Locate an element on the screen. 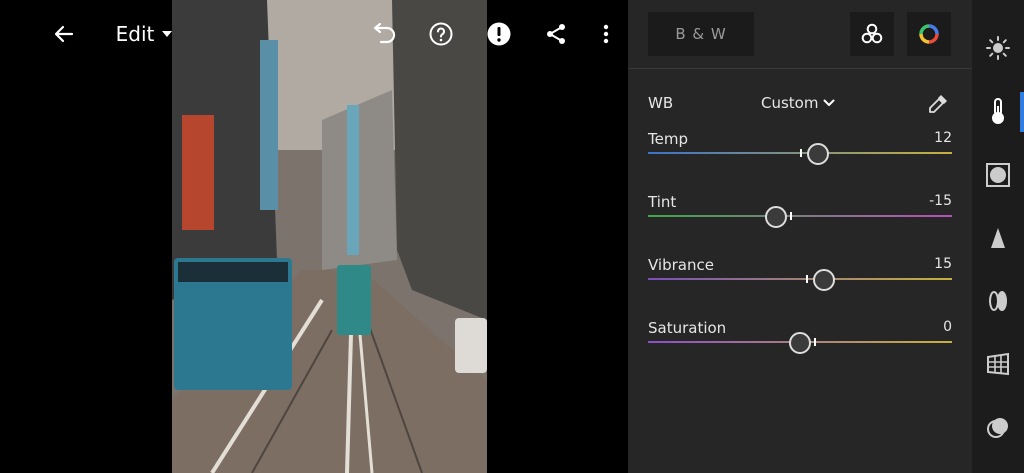 This screenshot has height=473, width=1024. tool-rail is located at coordinates (998, 236).